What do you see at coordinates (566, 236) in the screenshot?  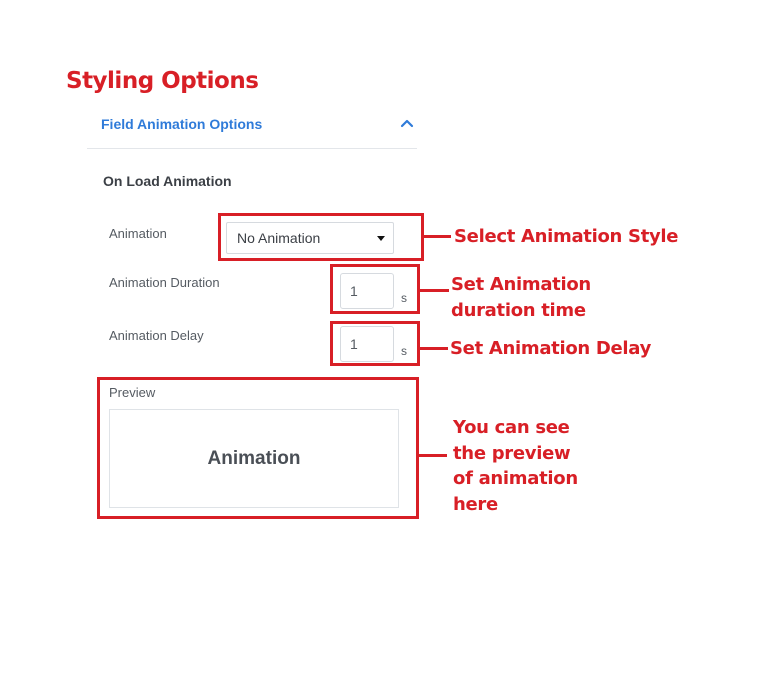 I see `annotation-select-style: Select Animation Style` at bounding box center [566, 236].